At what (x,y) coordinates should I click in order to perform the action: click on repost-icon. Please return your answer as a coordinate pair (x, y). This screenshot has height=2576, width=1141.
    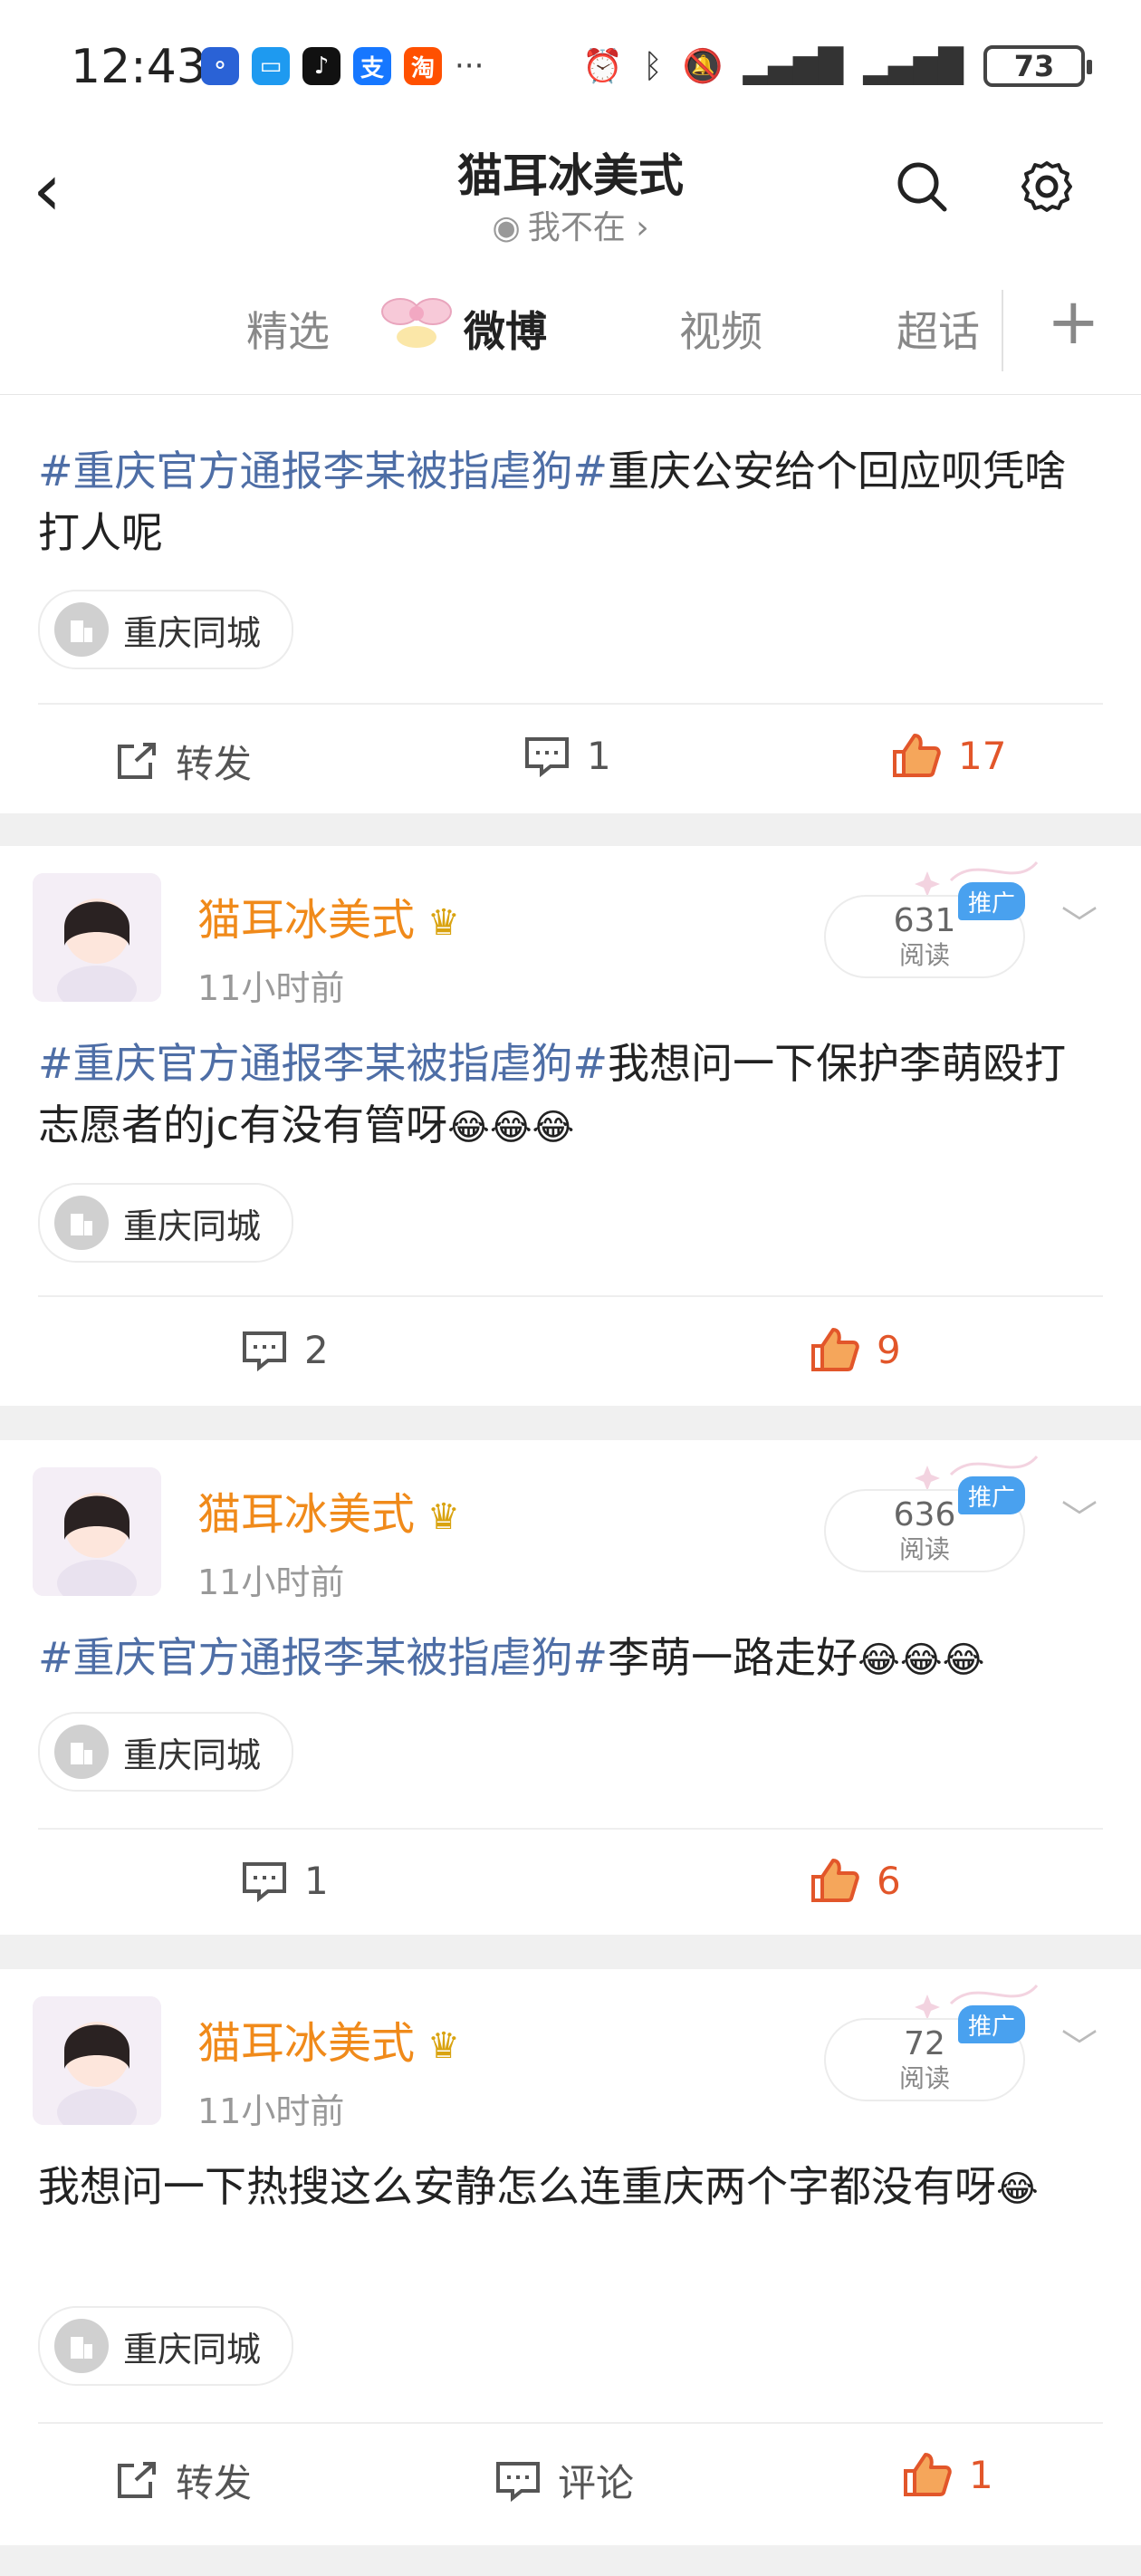
    Looking at the image, I should click on (137, 760).